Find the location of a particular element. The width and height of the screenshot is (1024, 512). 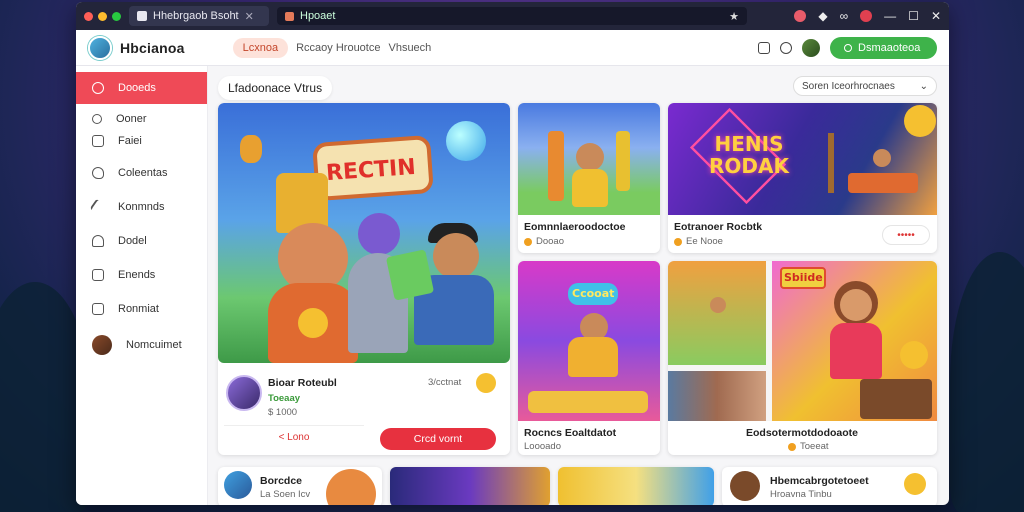

bottom-card: Hbemcabrgotetoeet Hroavna Tinbu is located at coordinates (829, 486).